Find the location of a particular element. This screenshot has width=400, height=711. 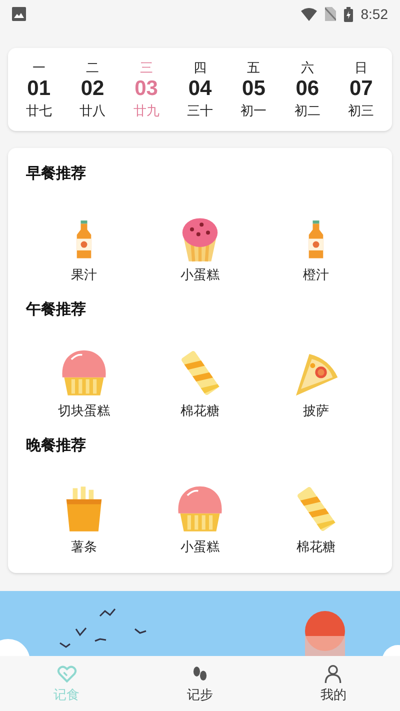

food-name: 薯条 is located at coordinates (84, 547).